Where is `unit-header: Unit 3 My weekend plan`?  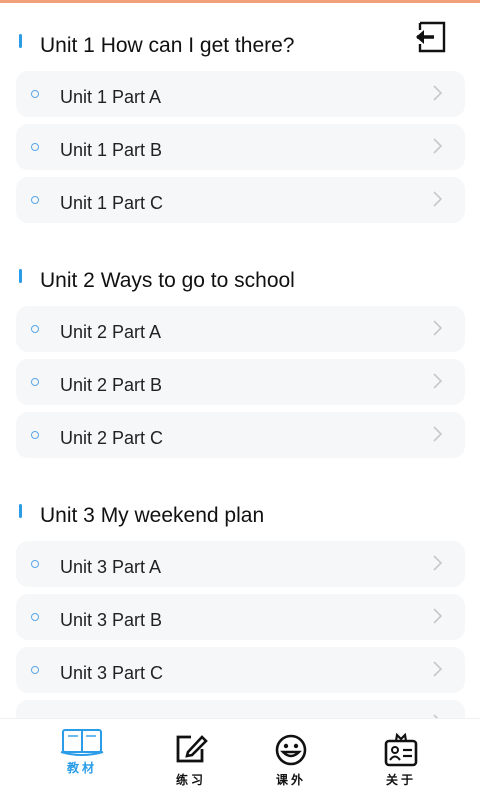 unit-header: Unit 3 My weekend plan is located at coordinates (240, 522).